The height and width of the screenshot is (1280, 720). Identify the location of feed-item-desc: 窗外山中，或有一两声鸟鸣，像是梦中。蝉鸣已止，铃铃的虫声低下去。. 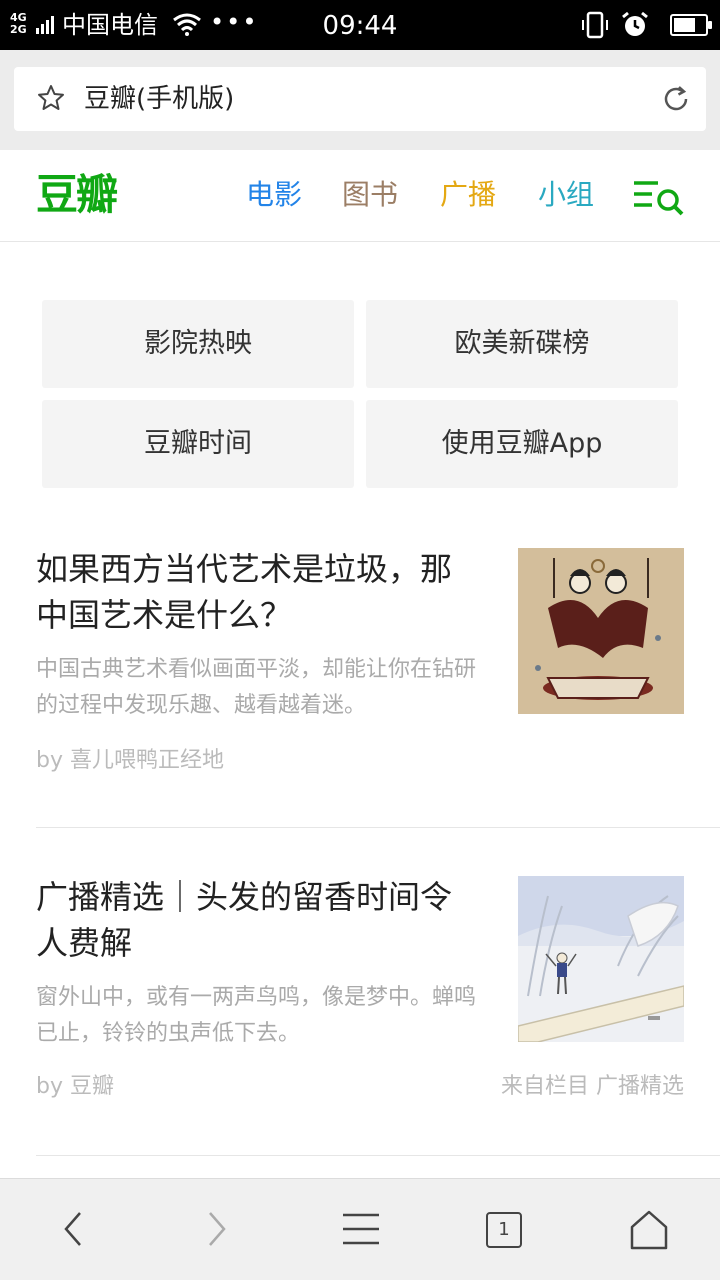
(256, 1015).